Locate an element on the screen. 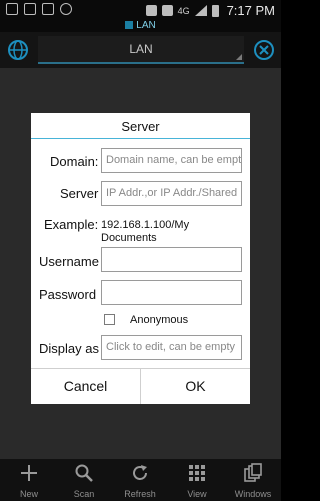 Image resolution: width=320 pixels, height=501 pixels. toolbar-refresh: Refresh is located at coordinates (140, 480).